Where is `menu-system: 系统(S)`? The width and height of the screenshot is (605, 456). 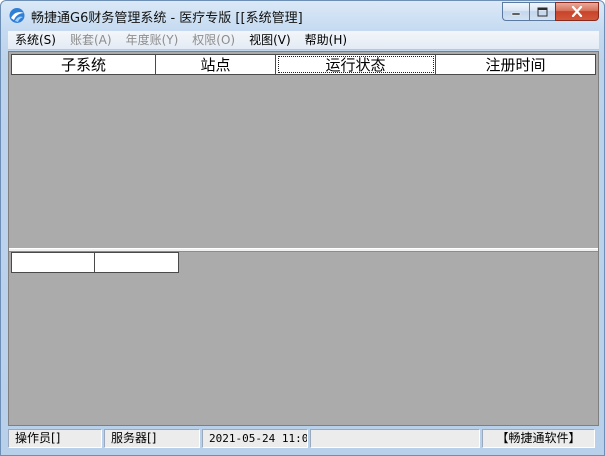 menu-system: 系统(S) is located at coordinates (35, 40).